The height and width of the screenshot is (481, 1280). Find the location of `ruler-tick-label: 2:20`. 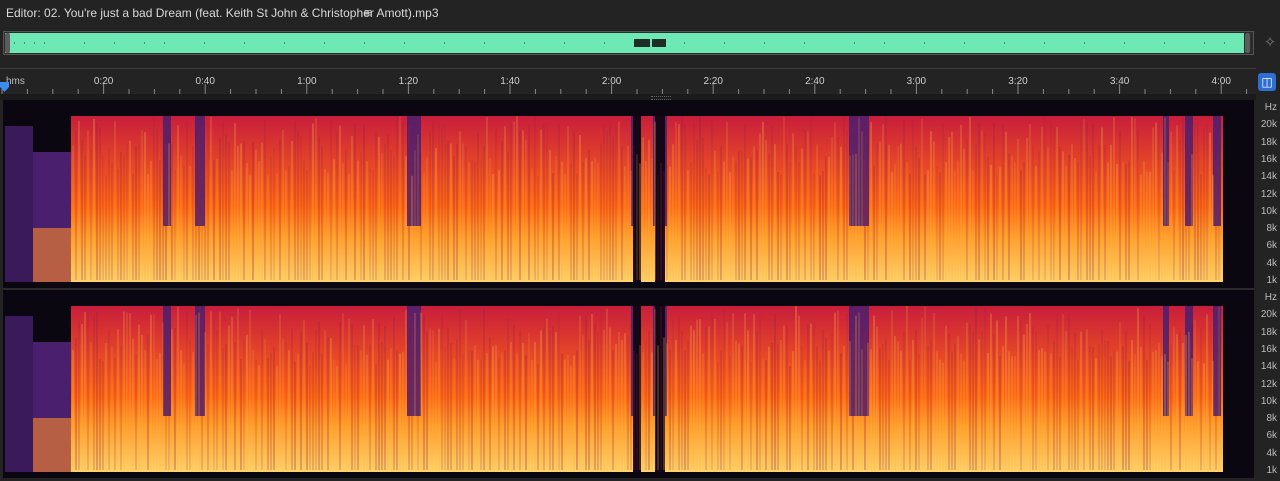

ruler-tick-label: 2:20 is located at coordinates (713, 81).